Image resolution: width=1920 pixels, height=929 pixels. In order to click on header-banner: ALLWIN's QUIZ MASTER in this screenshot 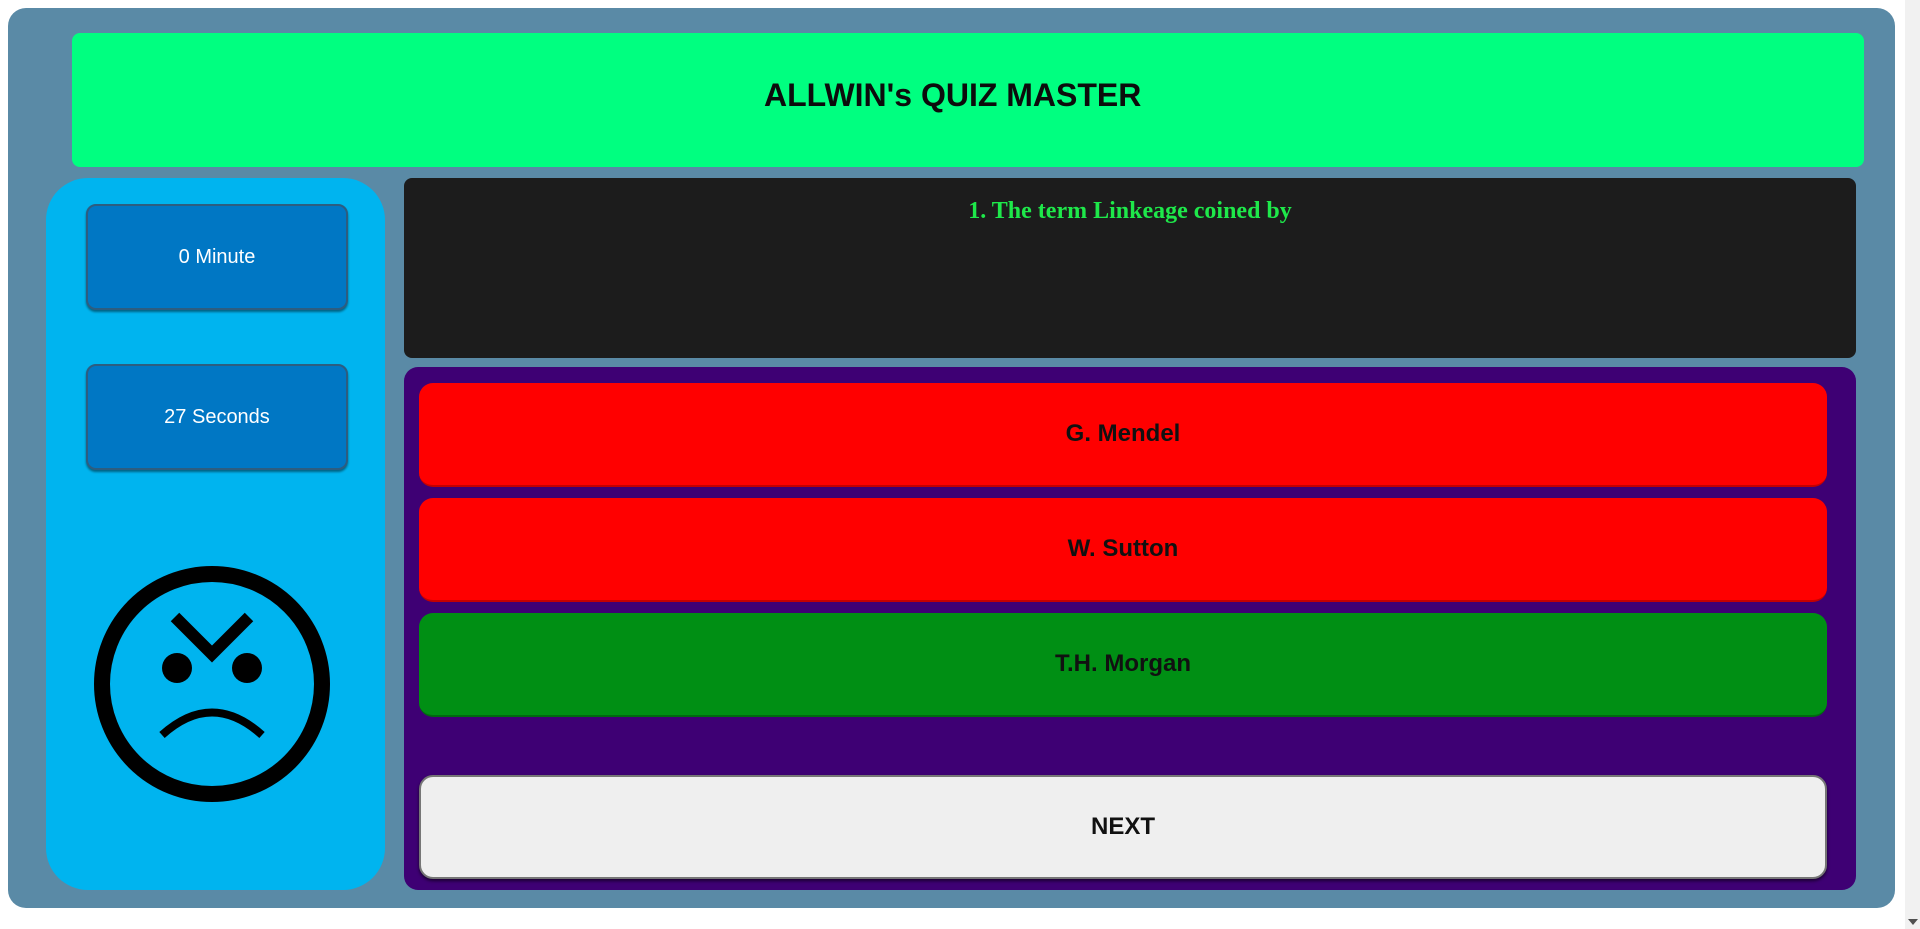, I will do `click(968, 100)`.